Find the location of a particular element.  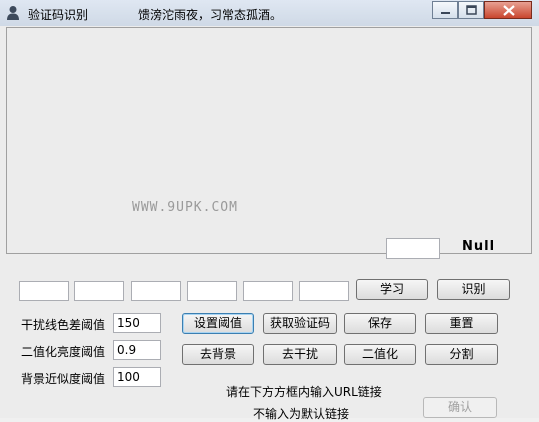

remove-noise-button: 去干扰 is located at coordinates (300, 354).